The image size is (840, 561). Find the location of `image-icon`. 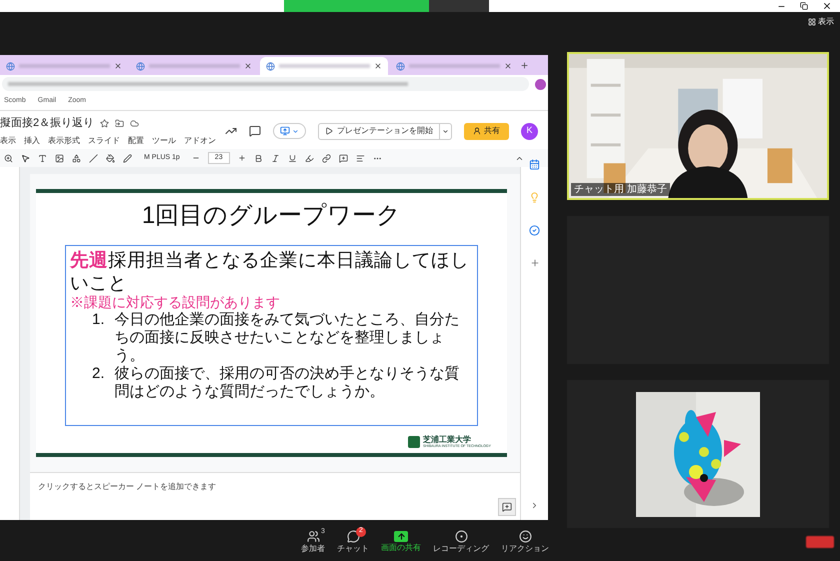

image-icon is located at coordinates (59, 158).